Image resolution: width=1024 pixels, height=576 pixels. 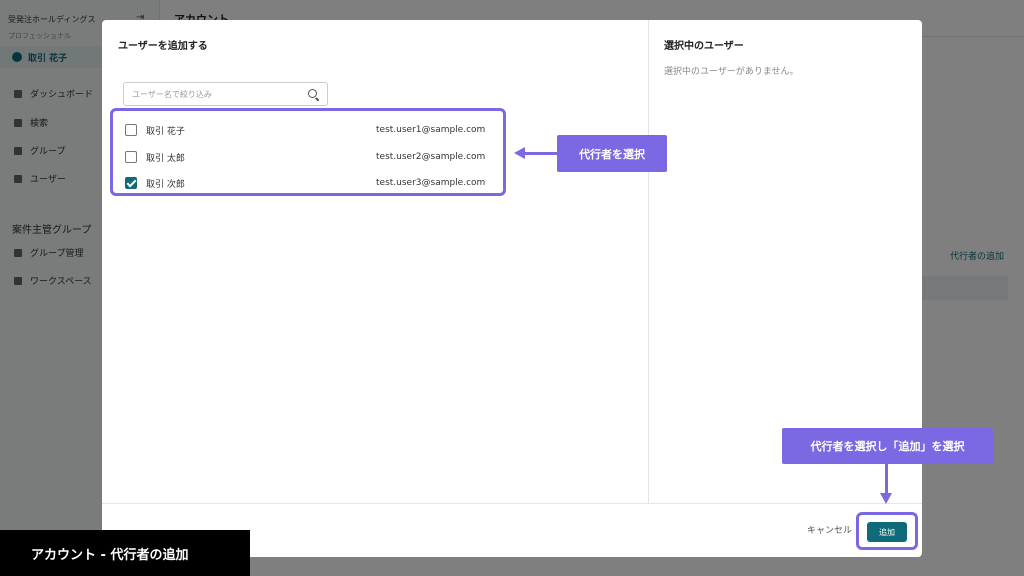 I want to click on annotation-select-add: 代行者を選択し「追加」を選択, so click(x=887, y=446).